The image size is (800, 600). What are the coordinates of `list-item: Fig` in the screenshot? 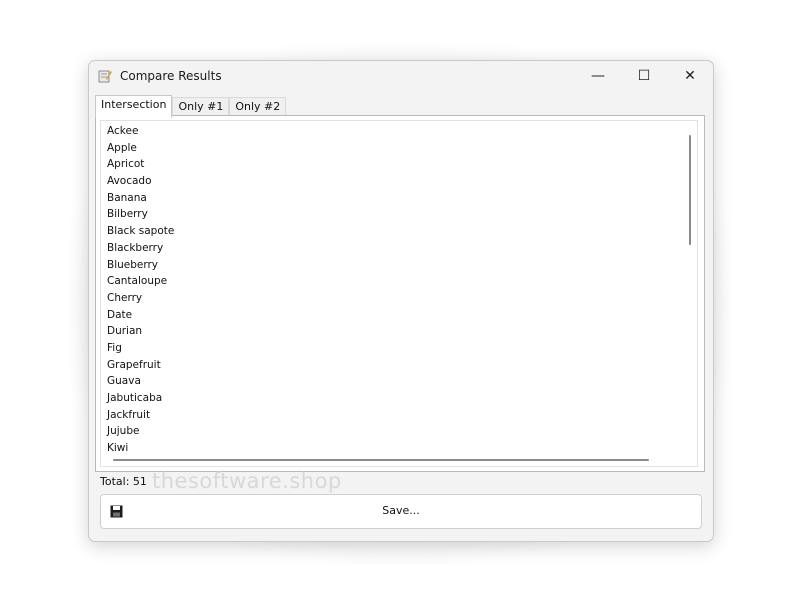 It's located at (140, 348).